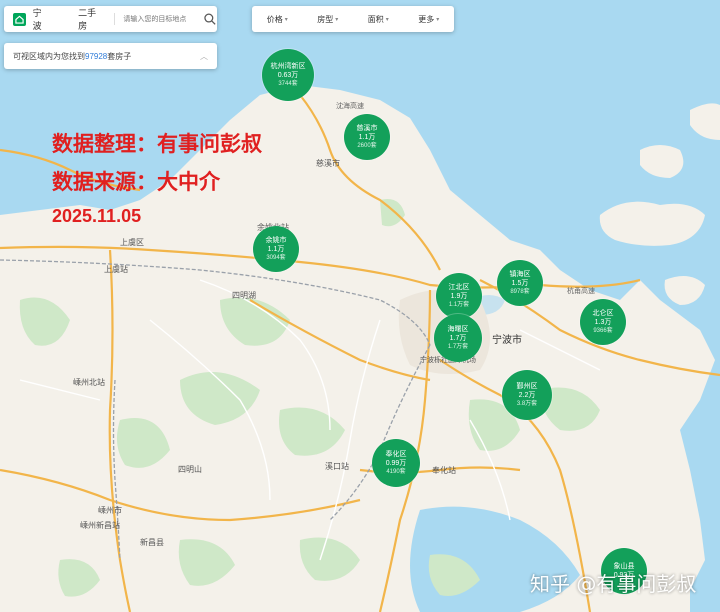 The image size is (720, 612). What do you see at coordinates (132, 242) in the screenshot?
I see `label-shangyu-district: 上虞区` at bounding box center [132, 242].